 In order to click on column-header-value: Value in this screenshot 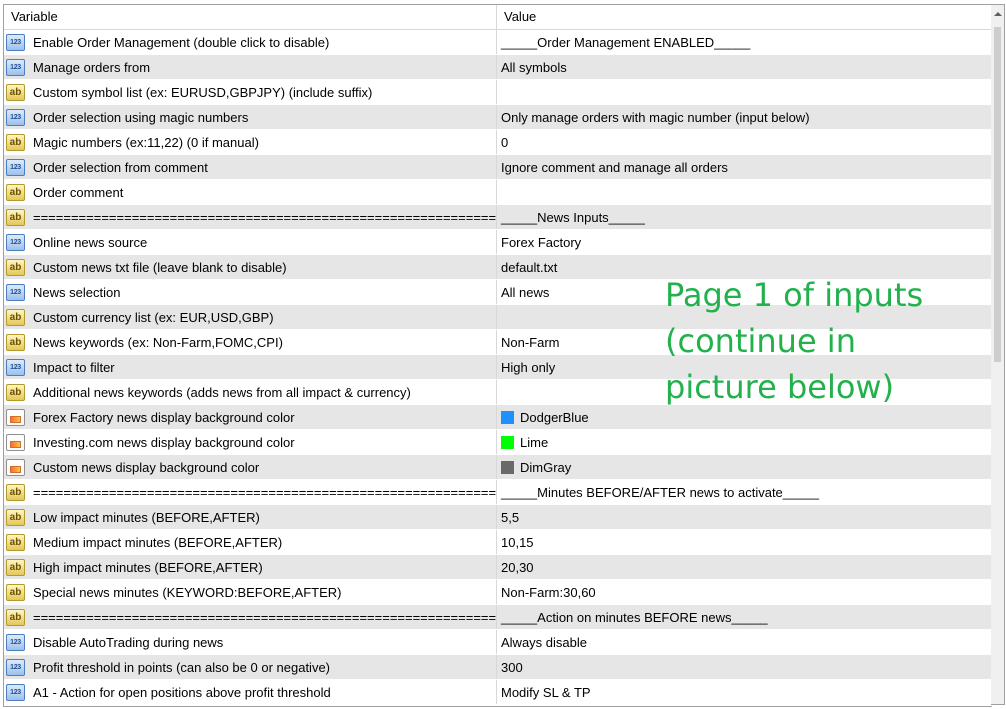, I will do `click(744, 17)`.